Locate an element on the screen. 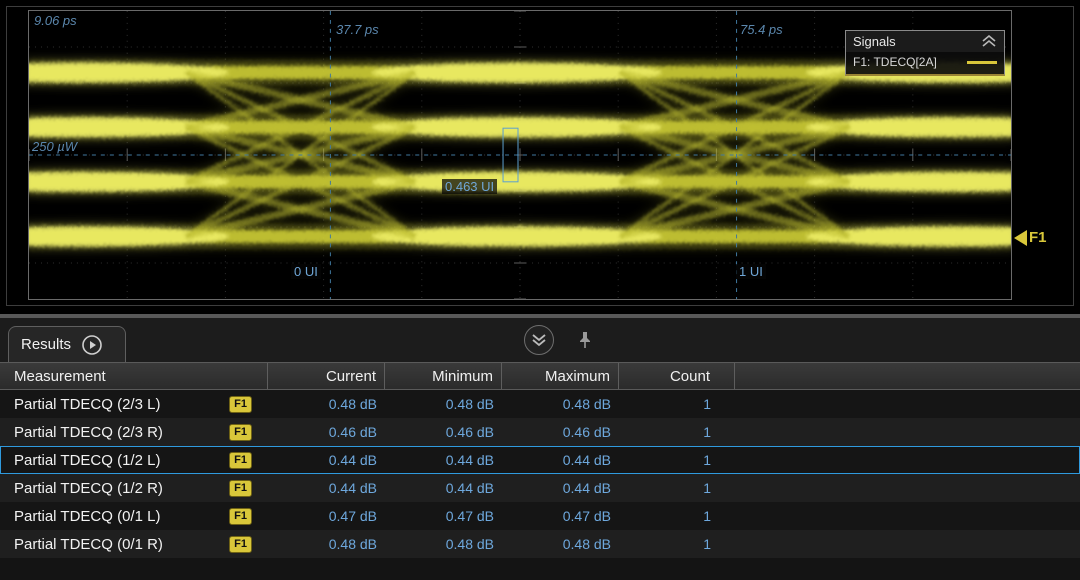 This screenshot has width=1080, height=580. play-icon is located at coordinates (92, 345).